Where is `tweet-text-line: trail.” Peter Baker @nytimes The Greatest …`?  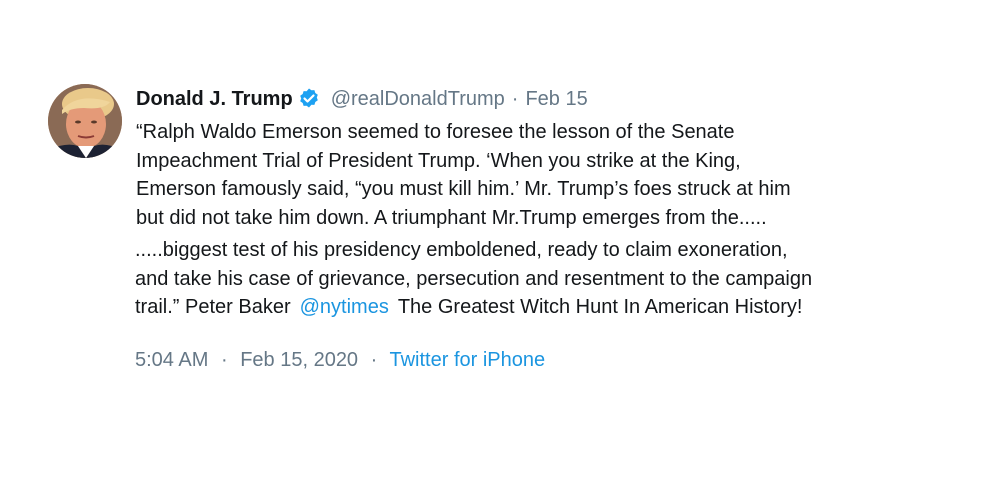
tweet-text-line: trail.” Peter Baker @nytimes The Greatest … is located at coordinates (525, 307).